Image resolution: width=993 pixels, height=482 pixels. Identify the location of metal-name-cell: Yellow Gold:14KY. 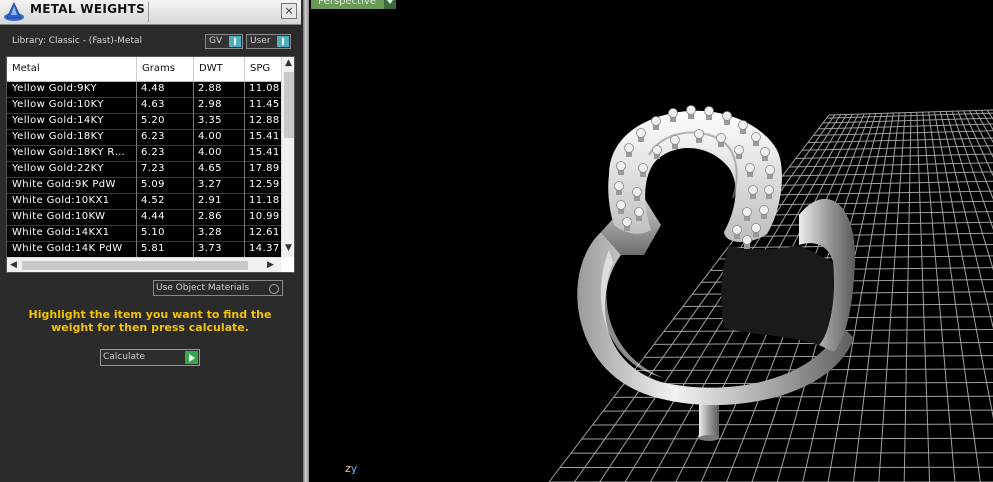
(58, 120).